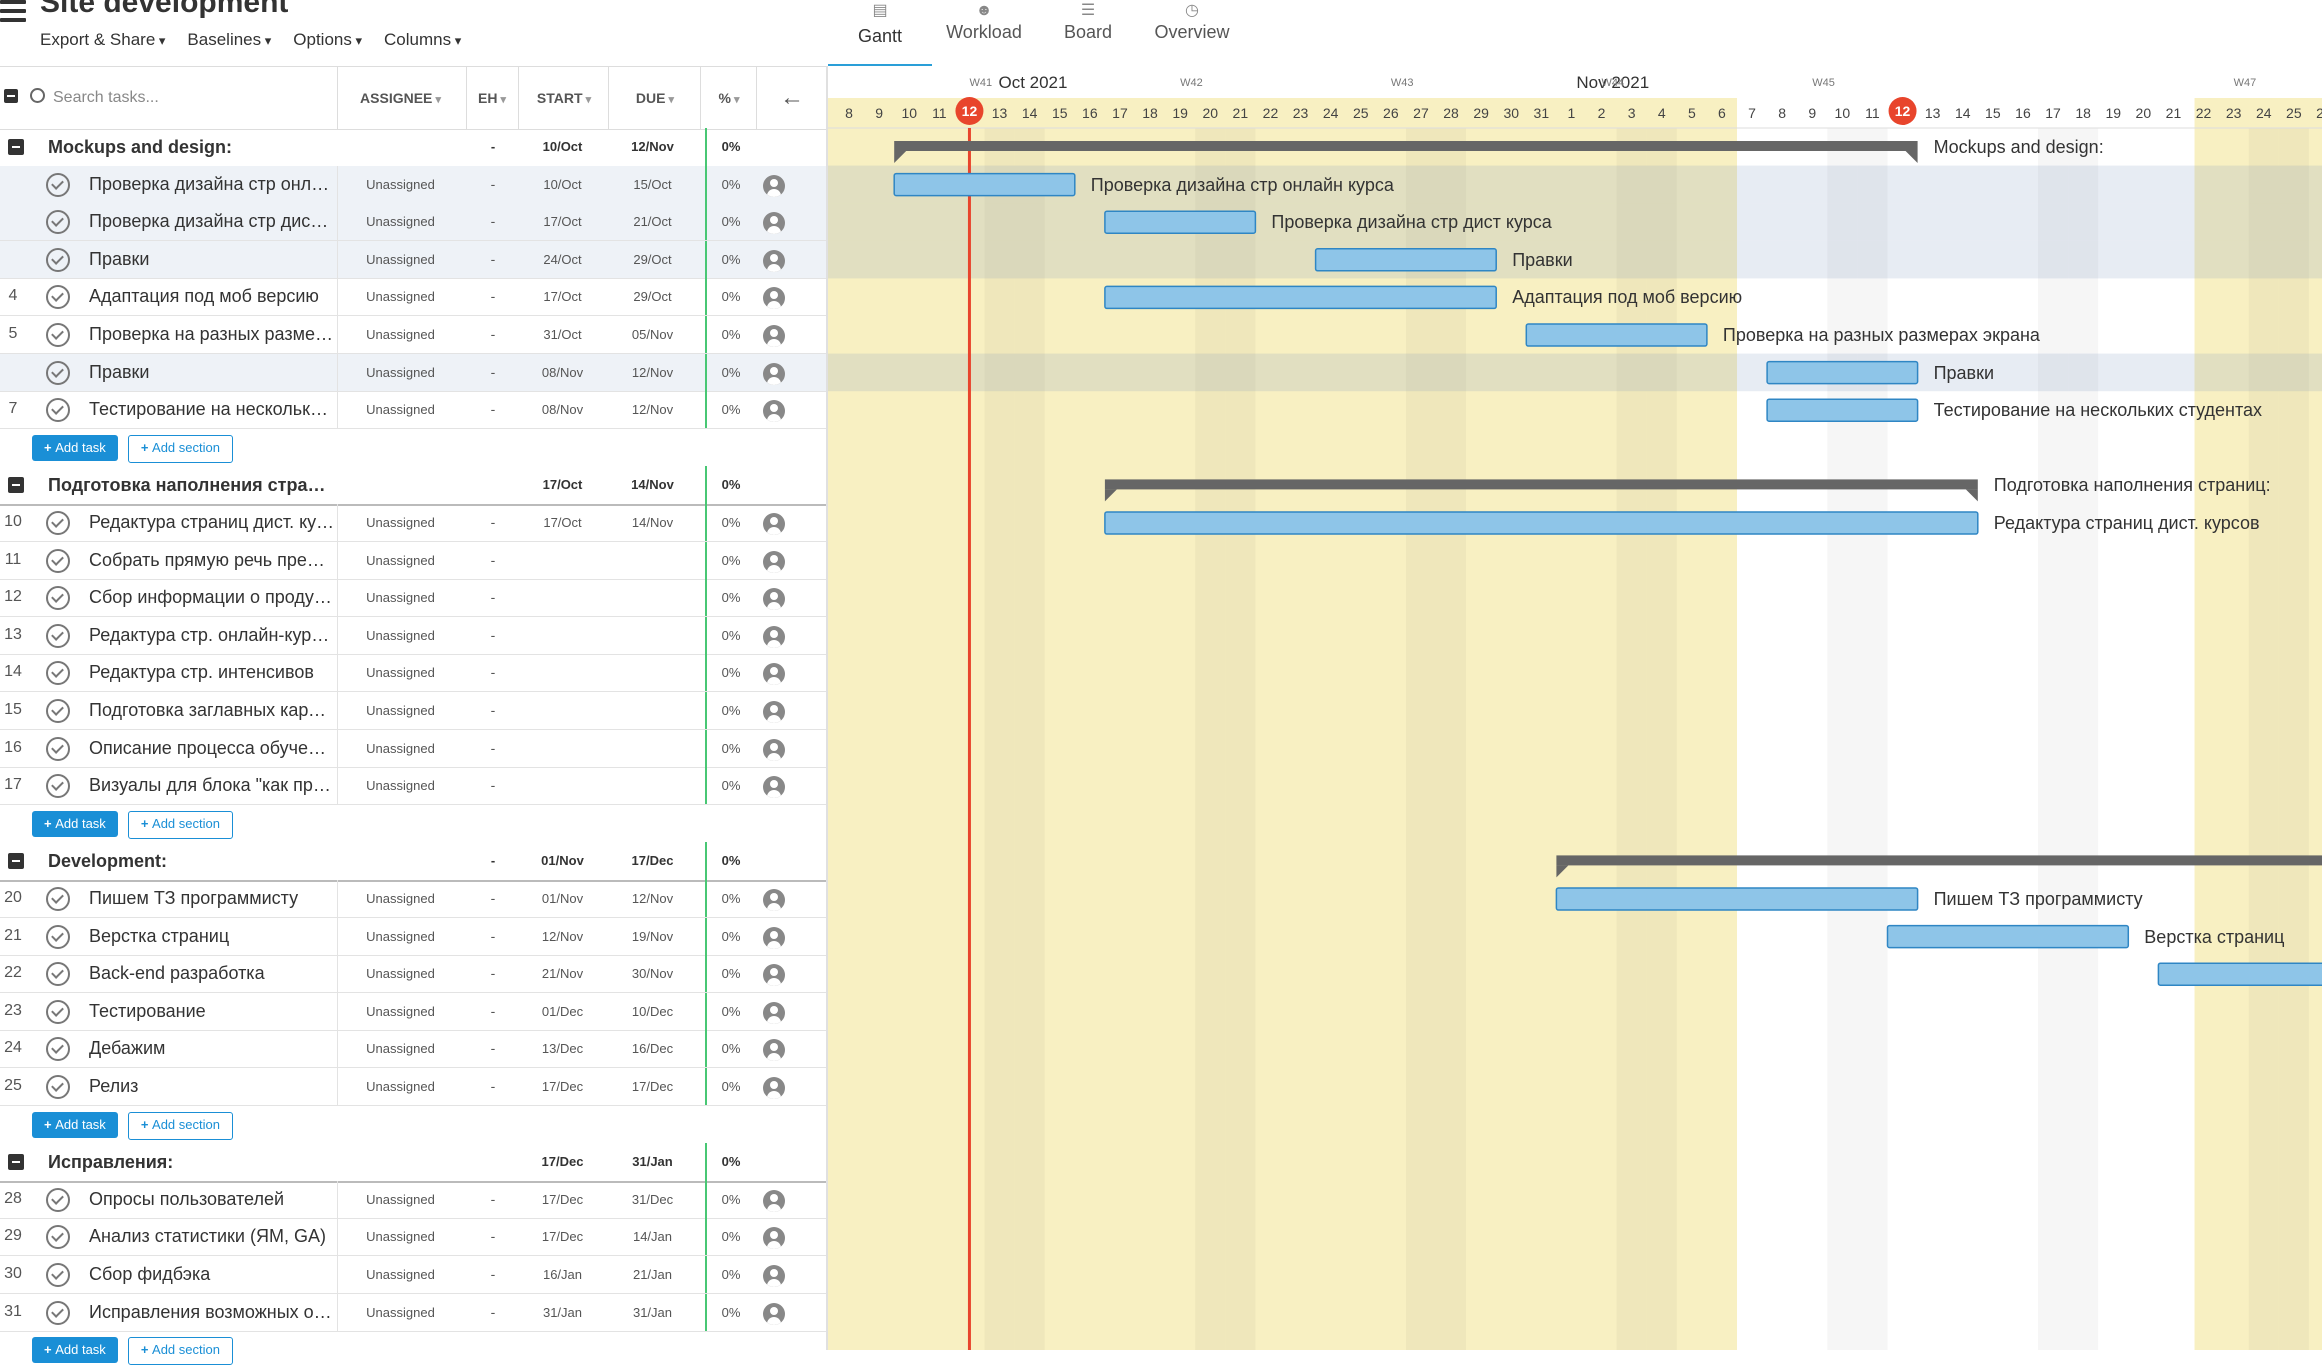  What do you see at coordinates (211, 184) in the screenshot?
I see `task-name: Проверка дизайна стр онлайн курса` at bounding box center [211, 184].